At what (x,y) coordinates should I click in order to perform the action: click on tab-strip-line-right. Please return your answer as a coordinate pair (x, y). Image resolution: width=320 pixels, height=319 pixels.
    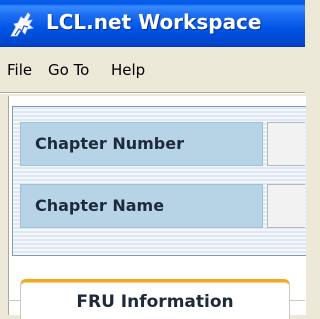
    Looking at the image, I should click on (297, 300).